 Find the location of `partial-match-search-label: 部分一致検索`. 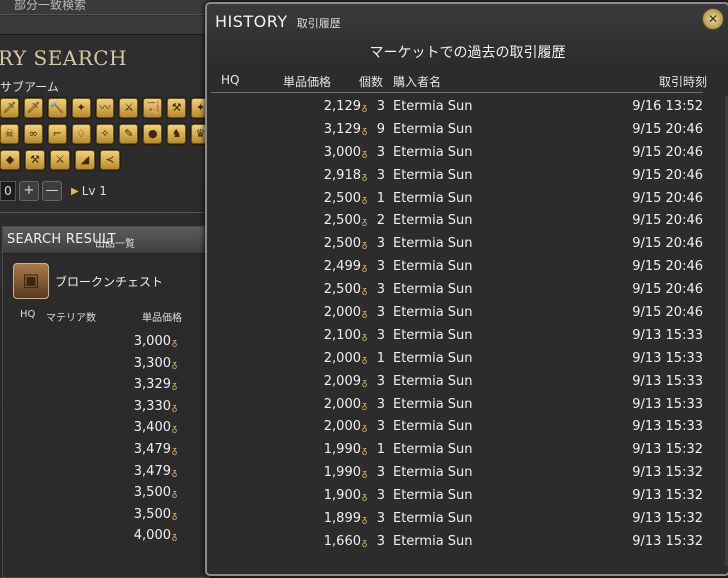

partial-match-search-label: 部分一致検索 is located at coordinates (50, 6).